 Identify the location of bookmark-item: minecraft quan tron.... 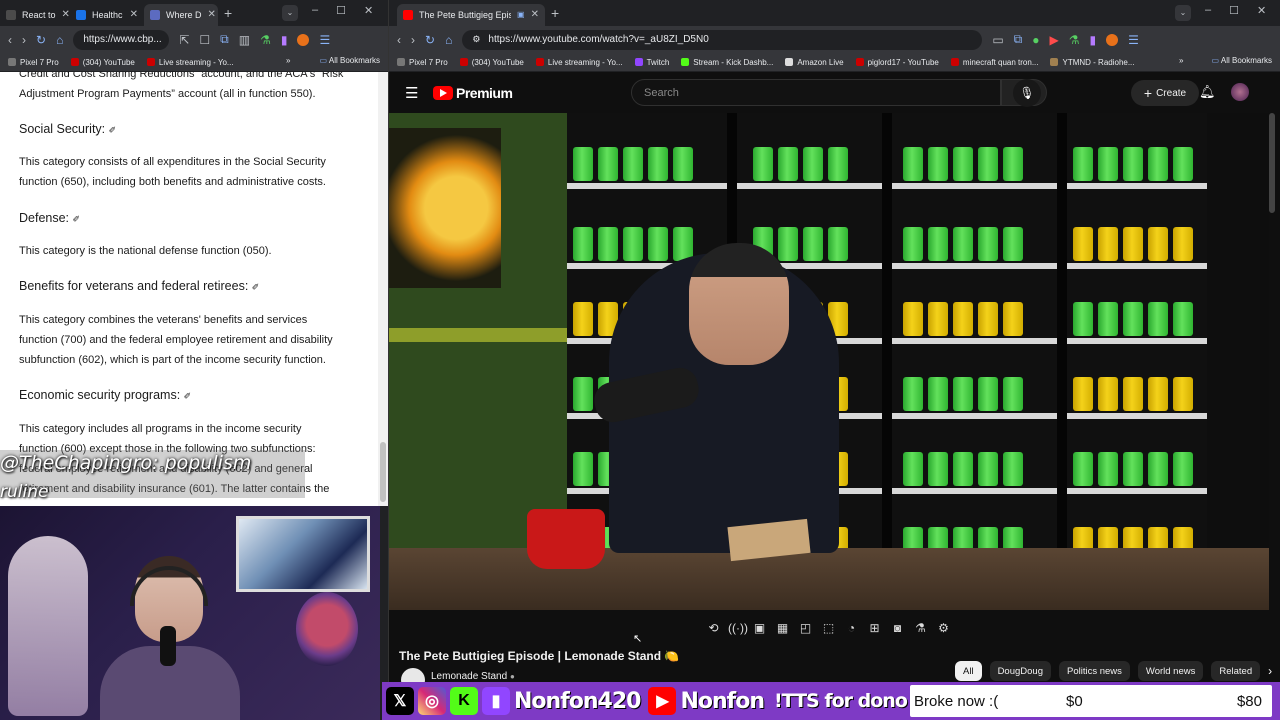
(994, 62).